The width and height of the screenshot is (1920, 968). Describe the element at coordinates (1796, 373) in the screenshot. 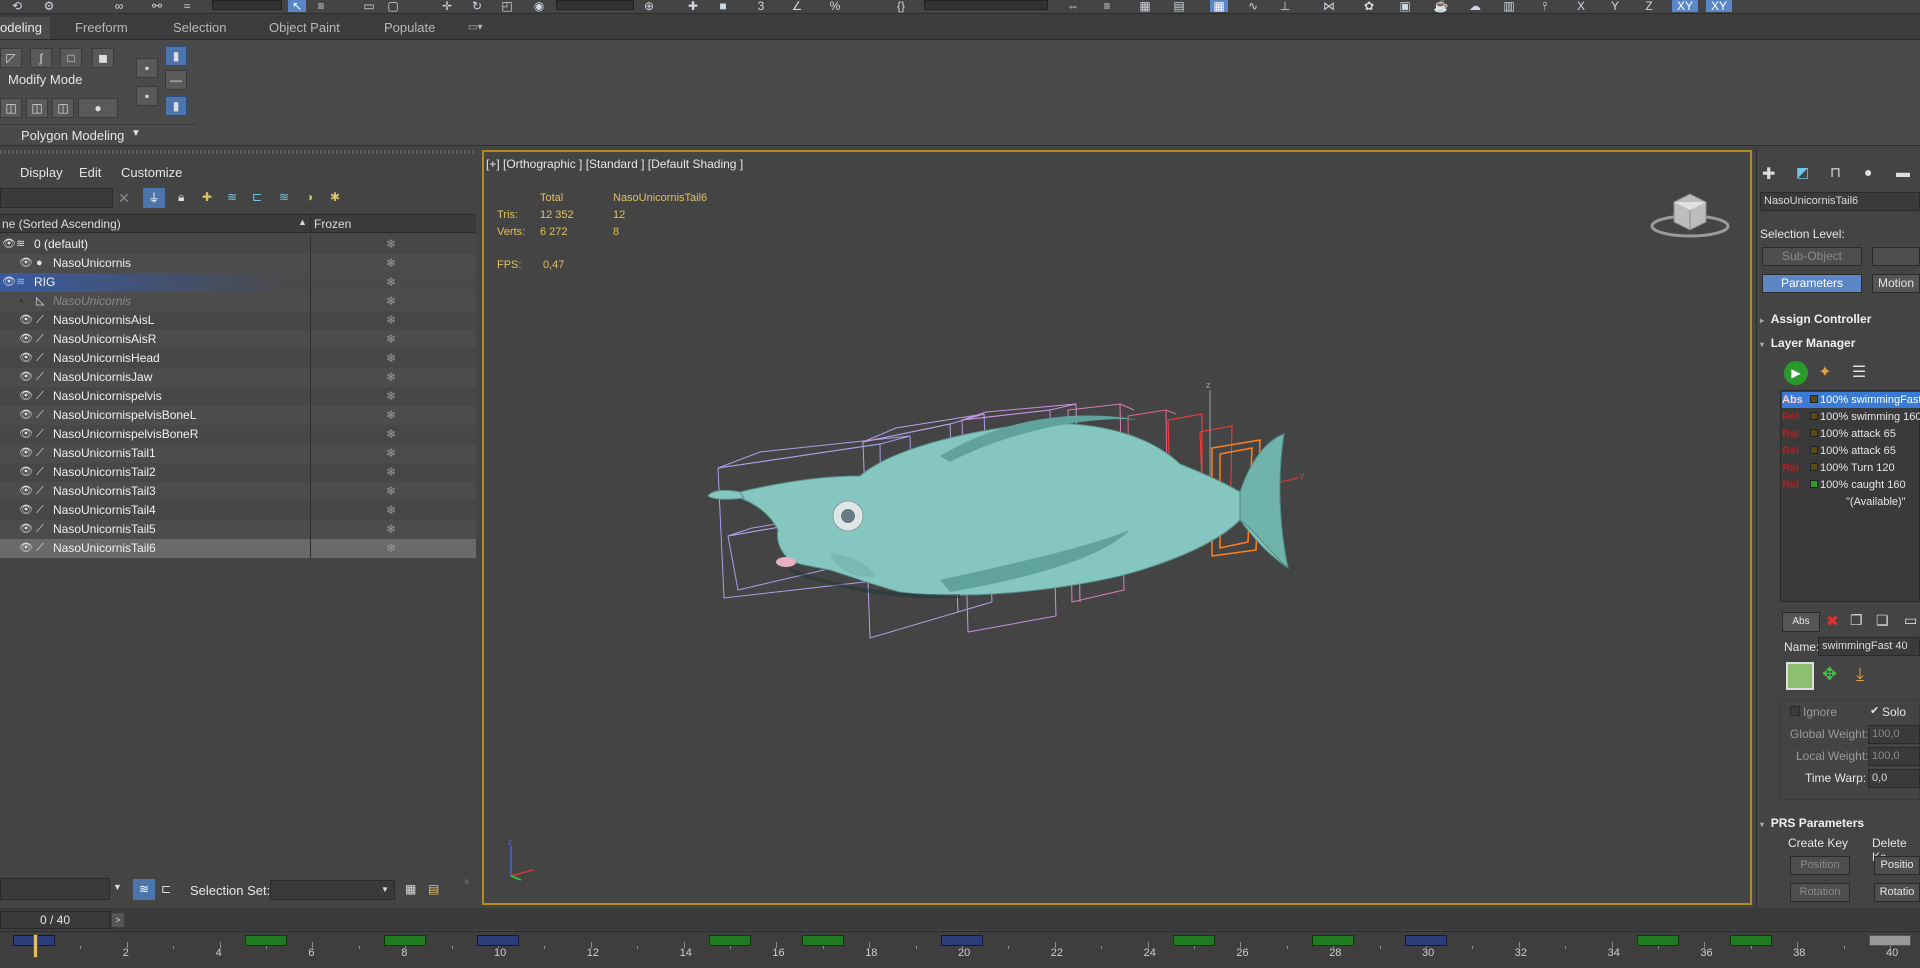

I see `play-layer-icon: ▶` at that location.